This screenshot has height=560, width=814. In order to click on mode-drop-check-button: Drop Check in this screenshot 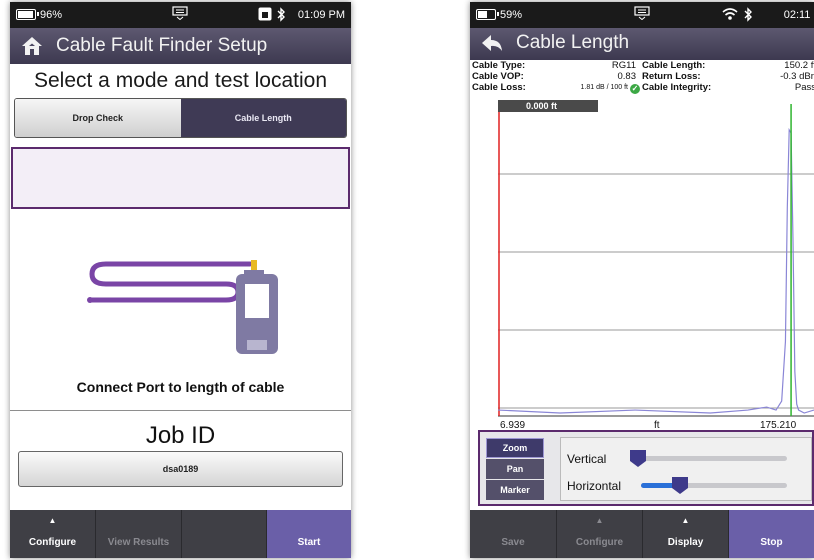, I will do `click(98, 118)`.